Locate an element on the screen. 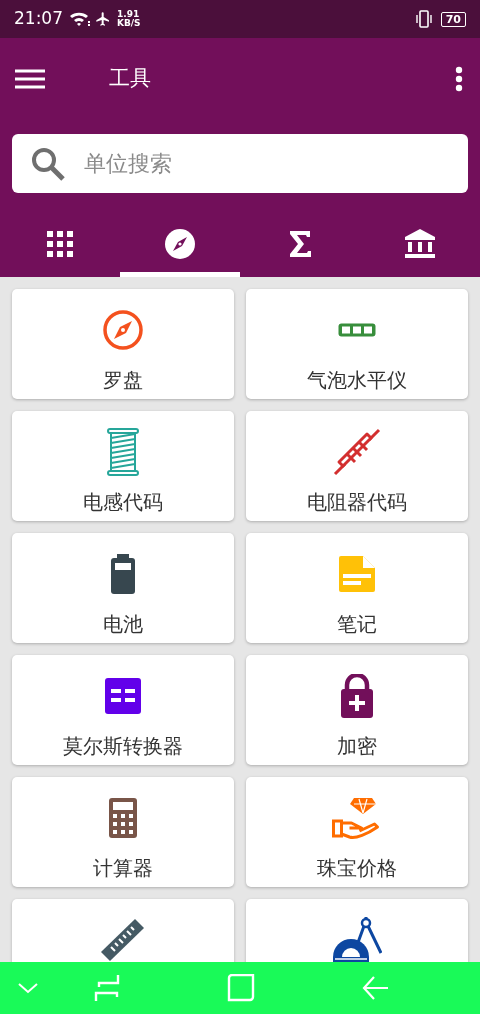  menu-button is located at coordinates (30, 79).